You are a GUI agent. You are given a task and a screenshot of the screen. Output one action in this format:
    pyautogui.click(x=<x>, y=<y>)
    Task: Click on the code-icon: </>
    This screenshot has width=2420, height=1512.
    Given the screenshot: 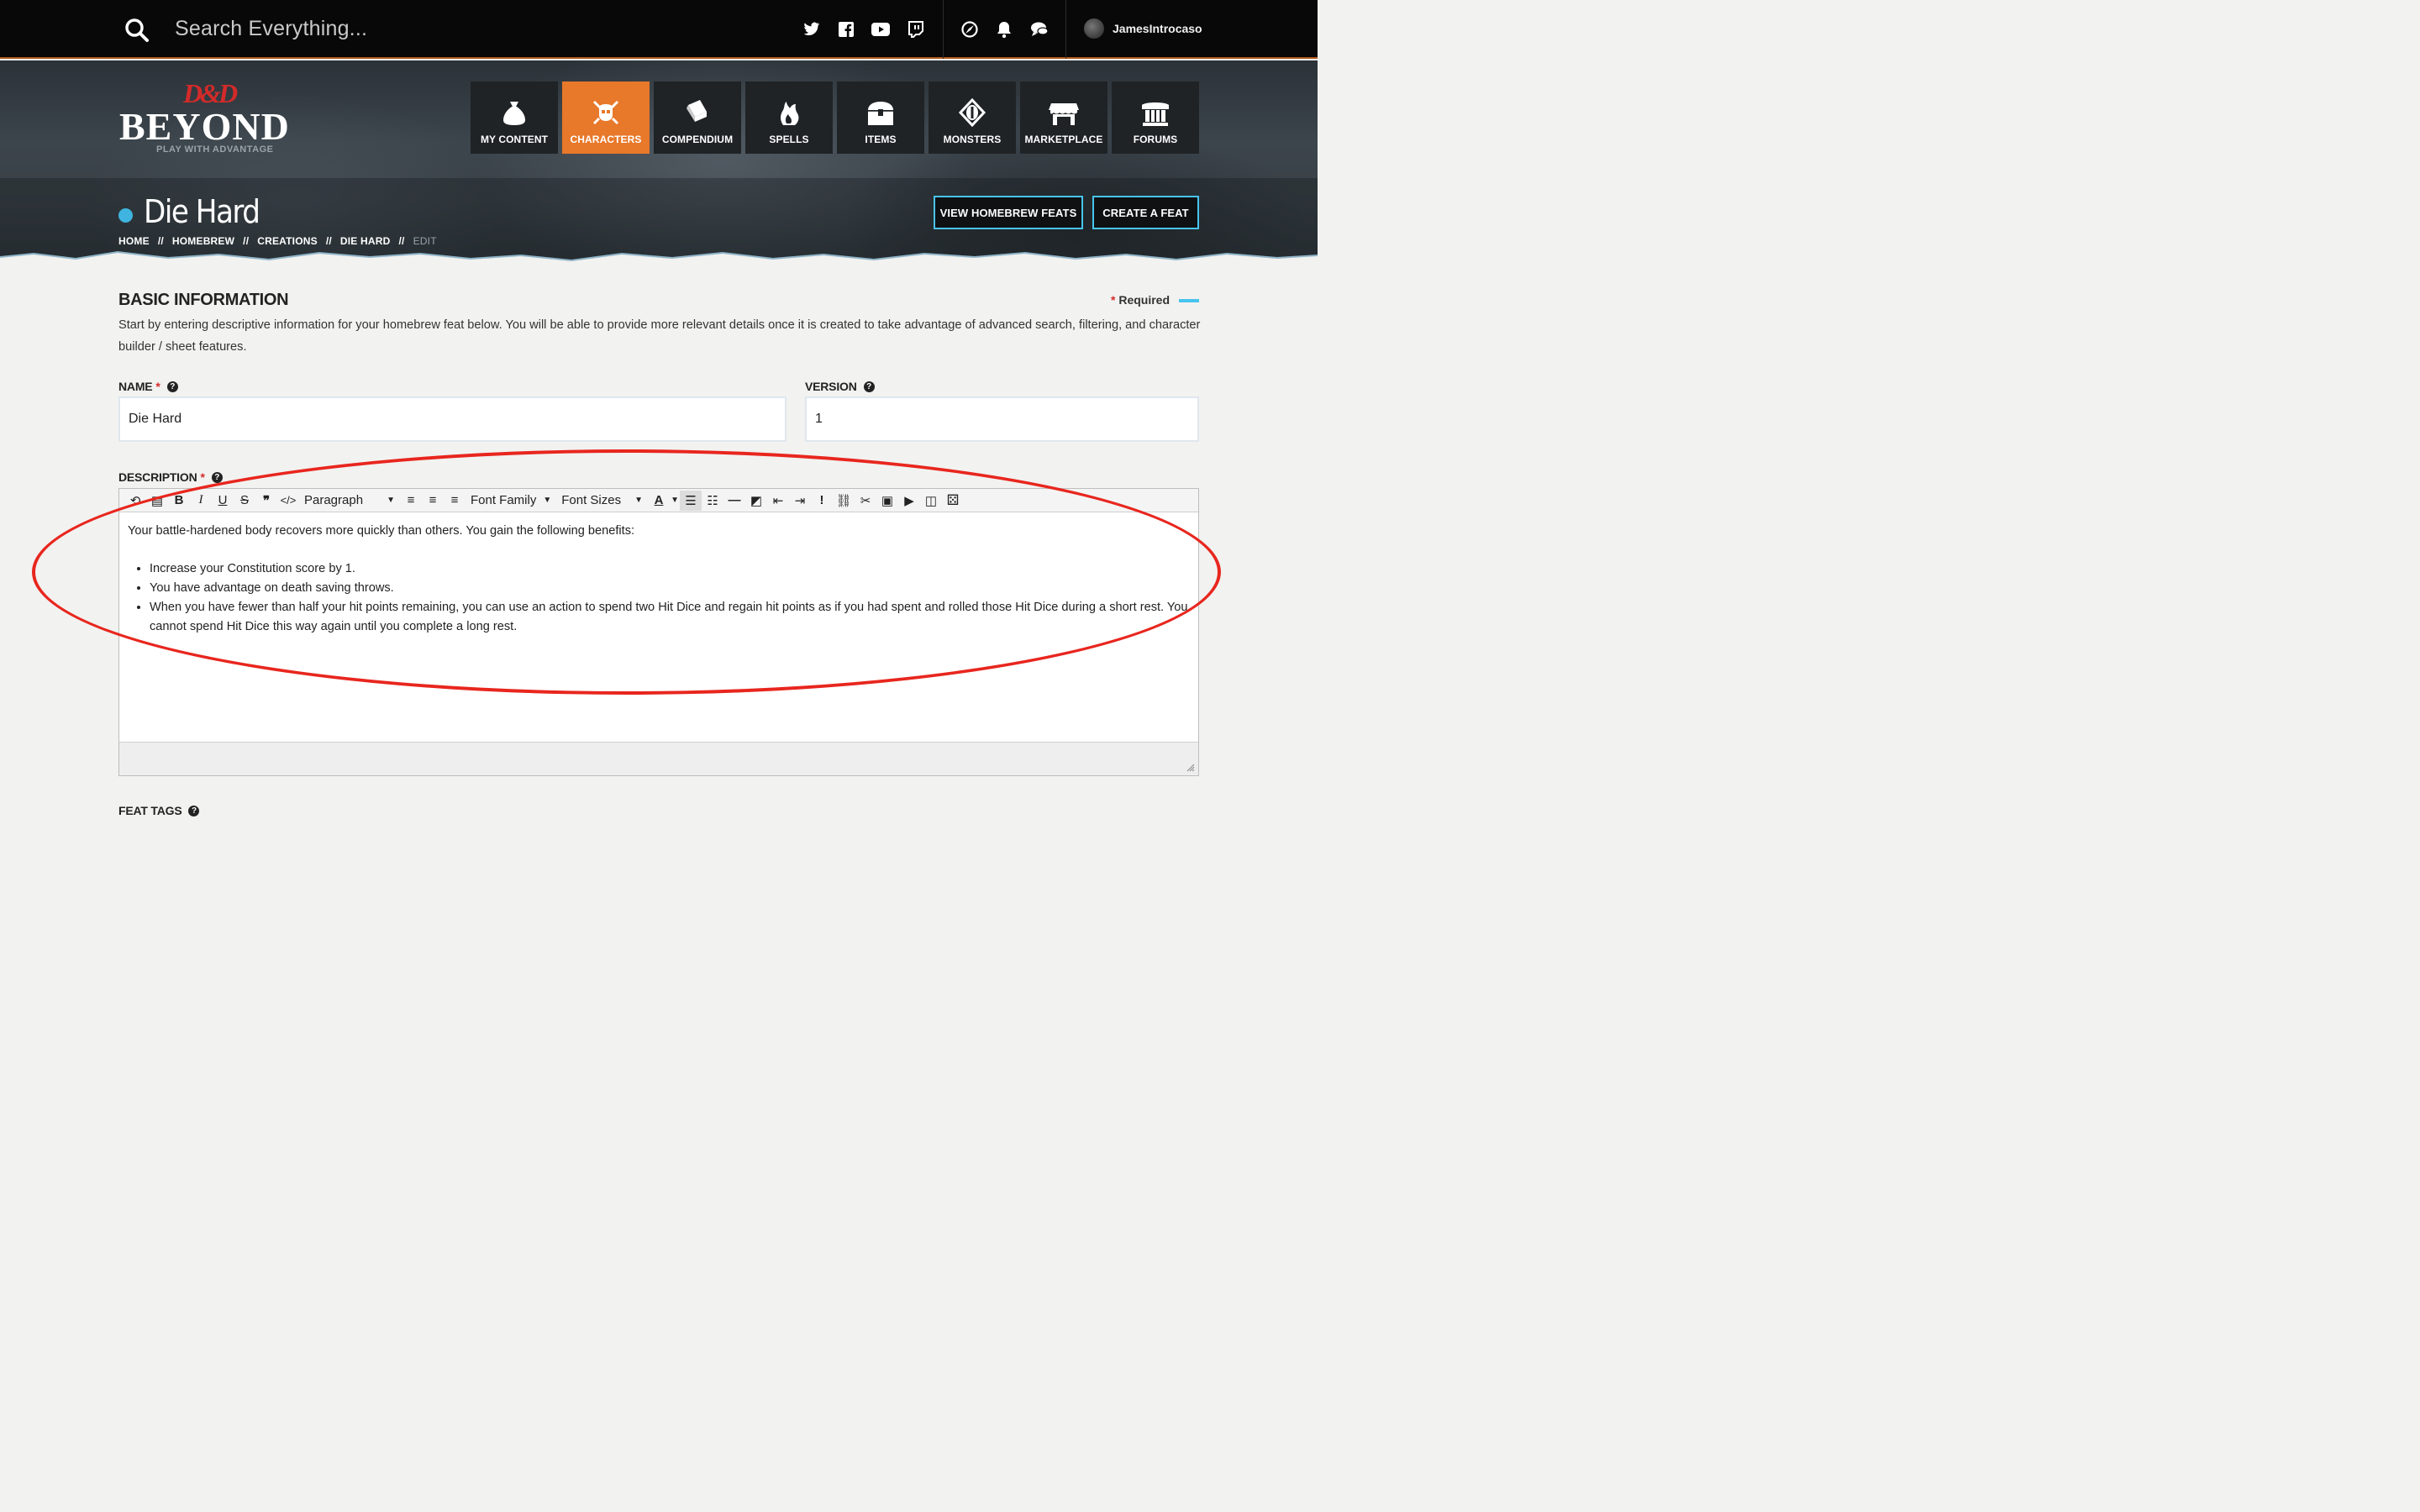 What is the action you would take?
    pyautogui.click(x=288, y=501)
    